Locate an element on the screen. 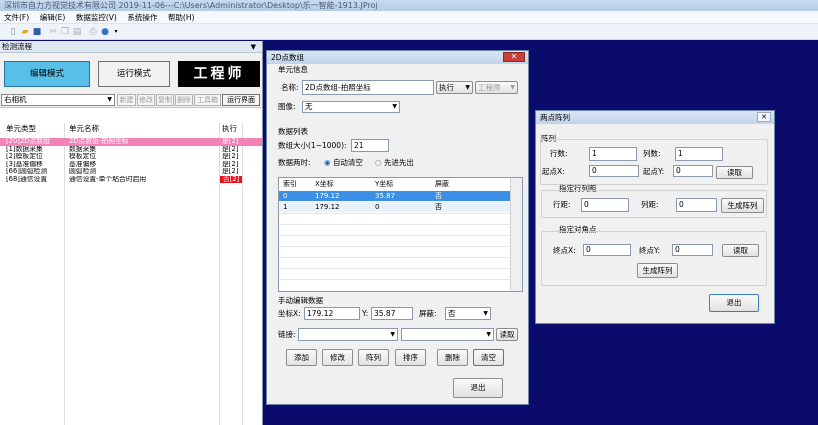 The height and width of the screenshot is (425, 818). table-row: [2]模板定位 模板定位 是[2] is located at coordinates (131, 157).